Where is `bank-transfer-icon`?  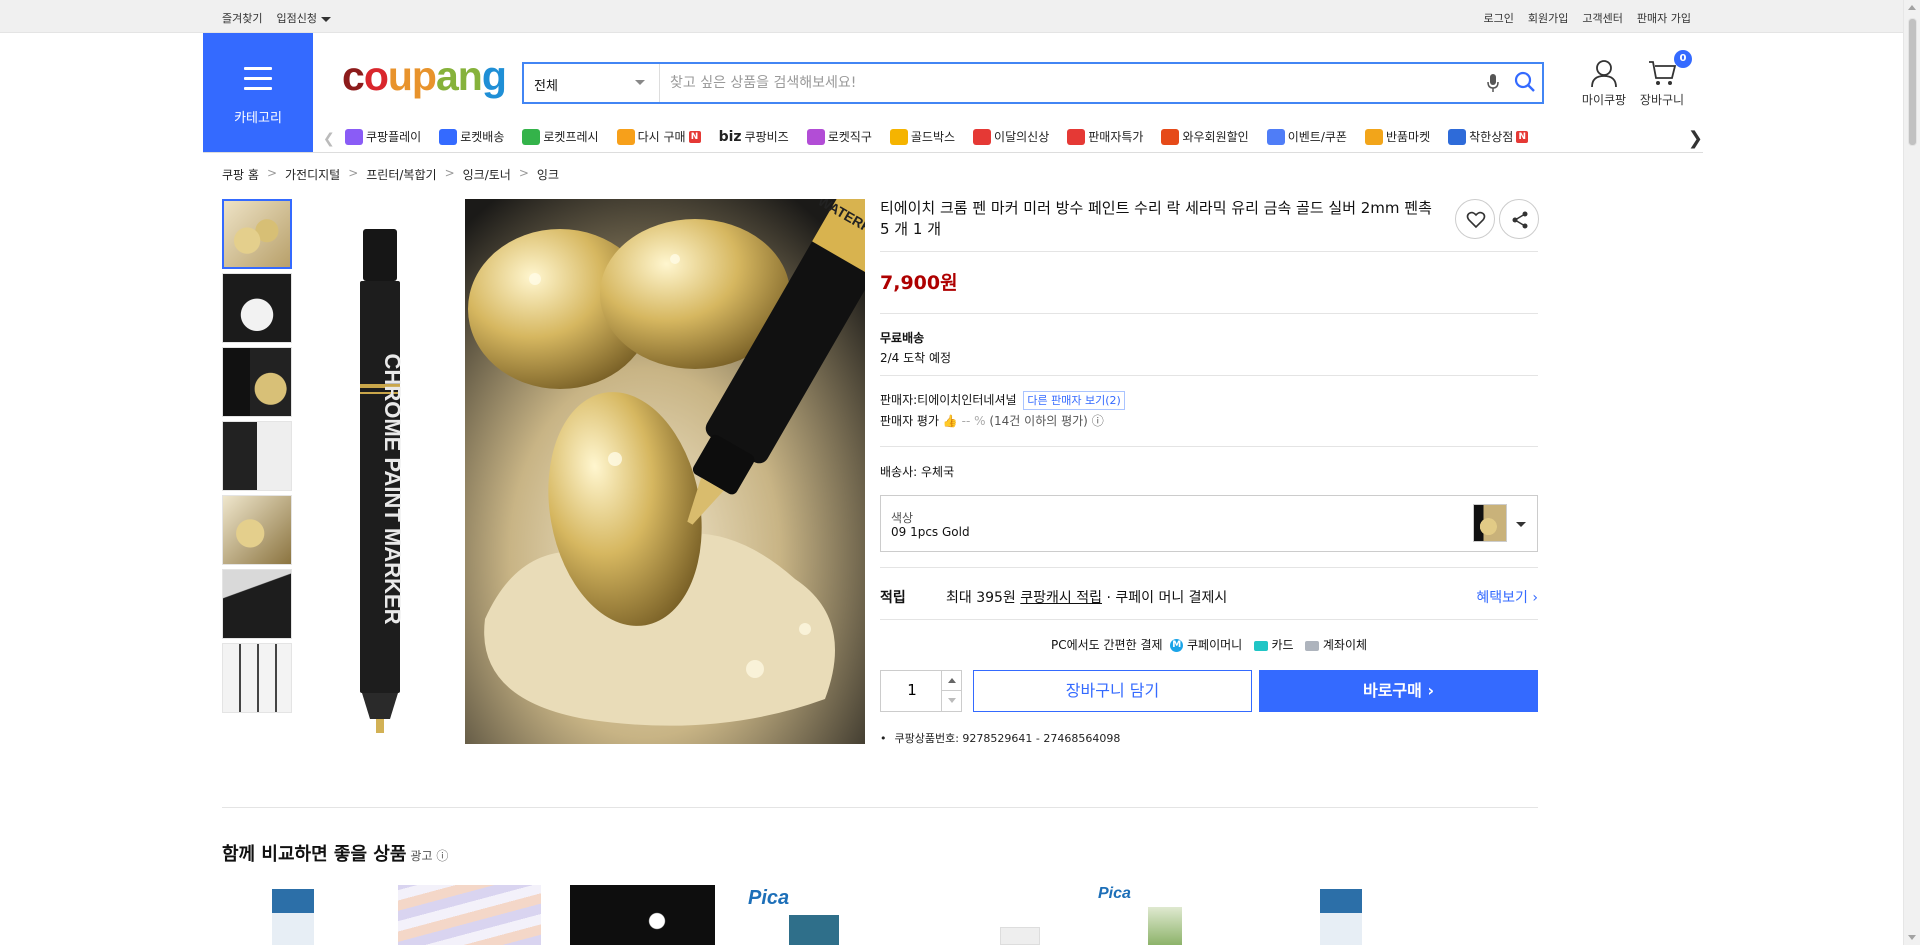 bank-transfer-icon is located at coordinates (1312, 645).